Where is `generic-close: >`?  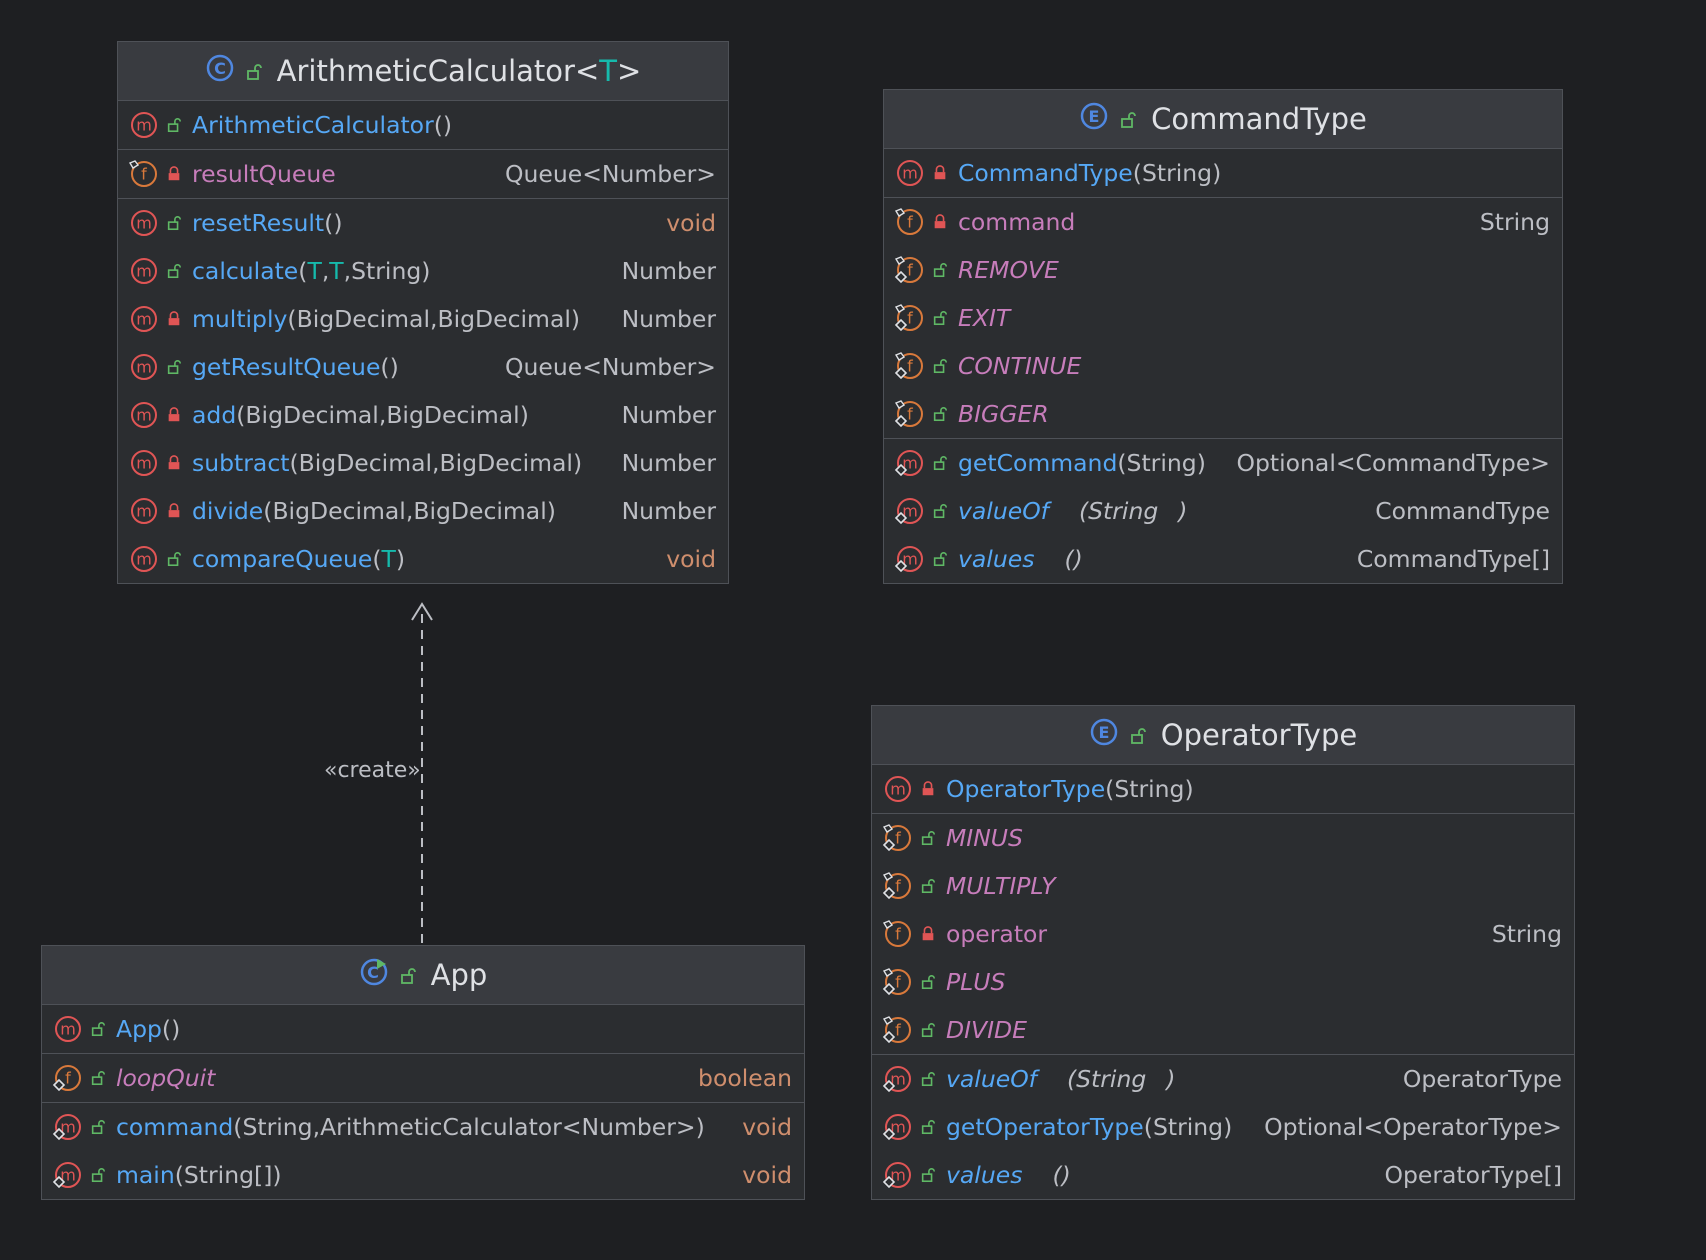
generic-close: > is located at coordinates (629, 71).